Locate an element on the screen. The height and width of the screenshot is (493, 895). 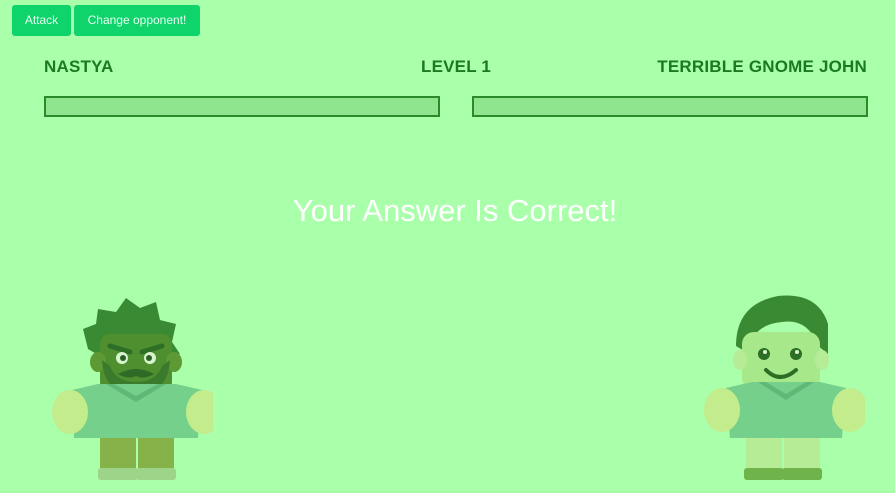
attack-button: Attack is located at coordinates (41, 20).